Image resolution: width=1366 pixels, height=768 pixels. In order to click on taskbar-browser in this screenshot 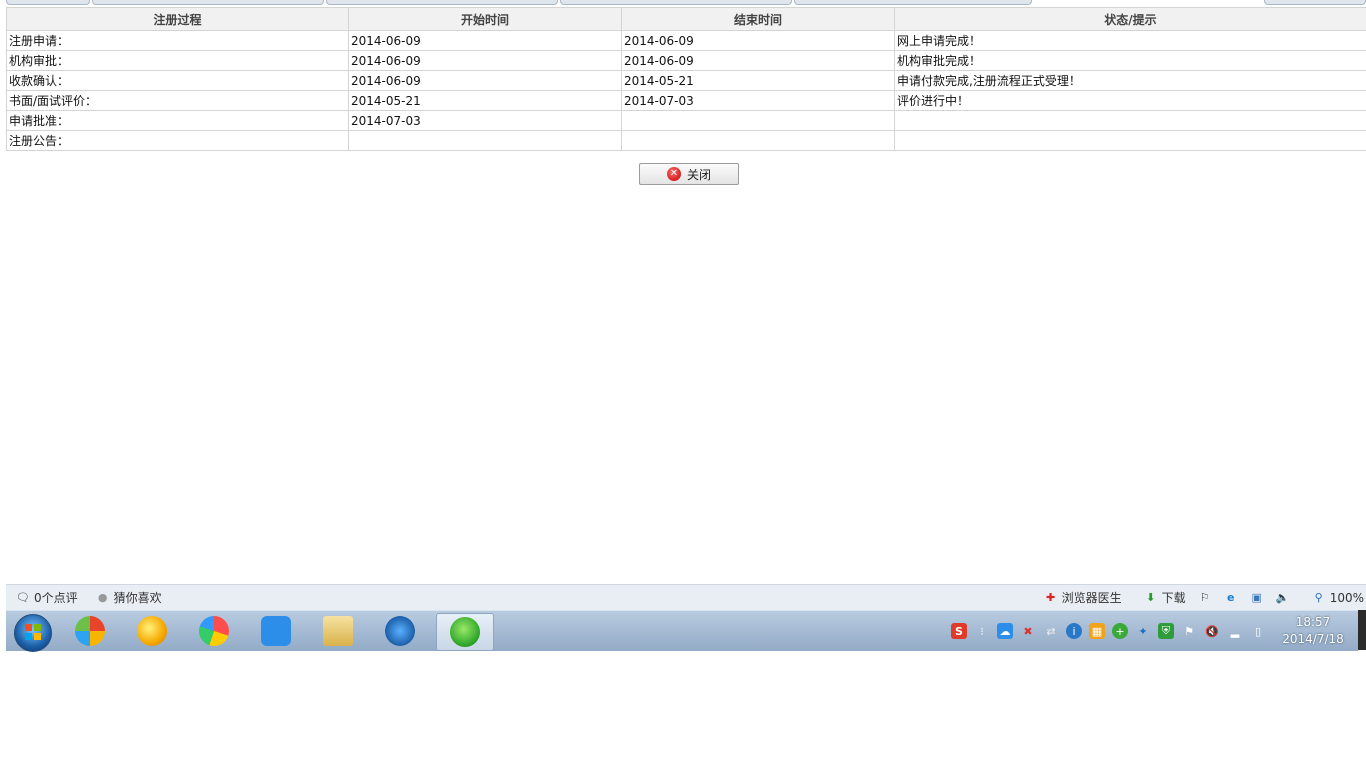, I will do `click(465, 632)`.